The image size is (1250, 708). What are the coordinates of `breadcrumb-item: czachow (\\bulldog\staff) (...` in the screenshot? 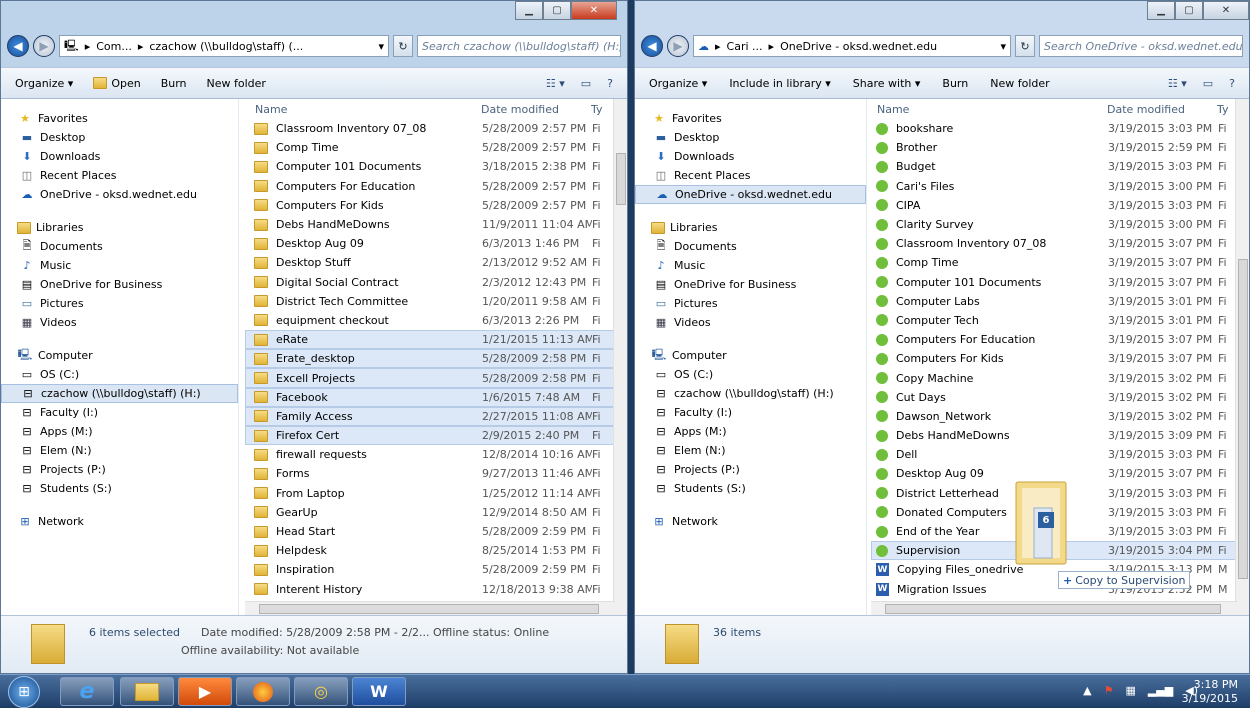 It's located at (226, 46).